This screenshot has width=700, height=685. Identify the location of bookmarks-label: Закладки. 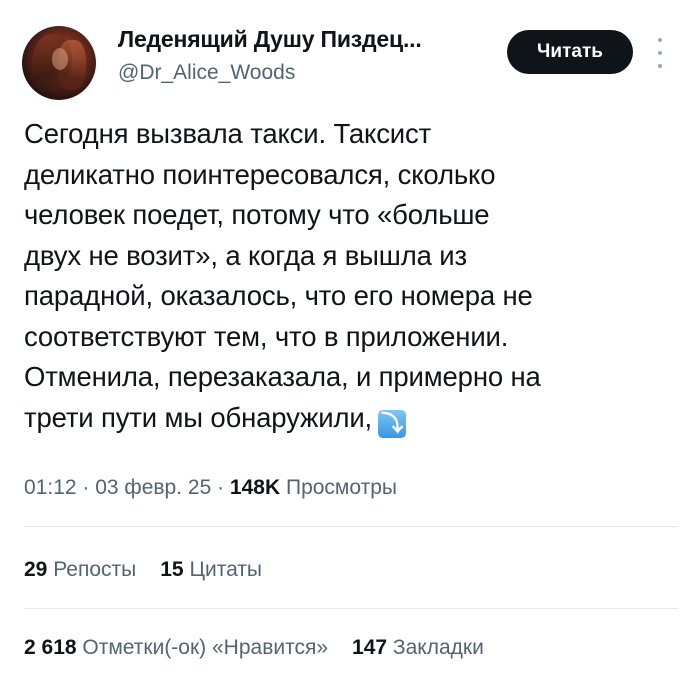
(438, 647).